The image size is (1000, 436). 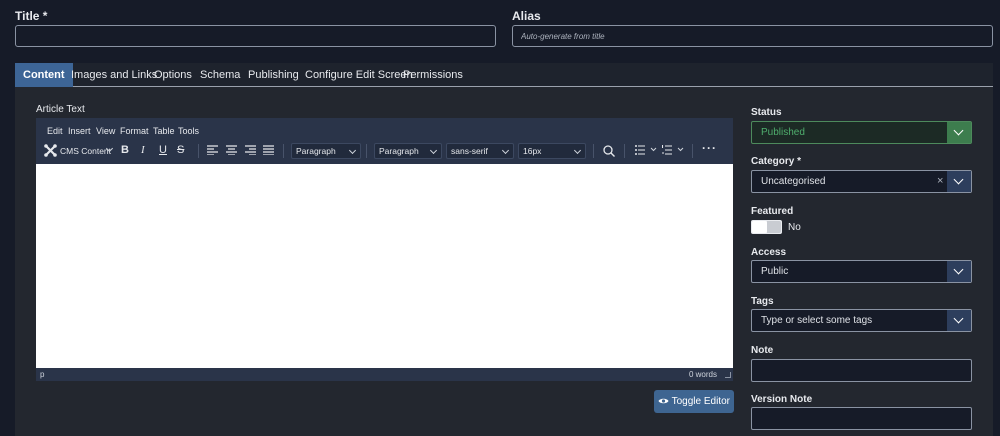 I want to click on alias-input, so click(x=752, y=36).